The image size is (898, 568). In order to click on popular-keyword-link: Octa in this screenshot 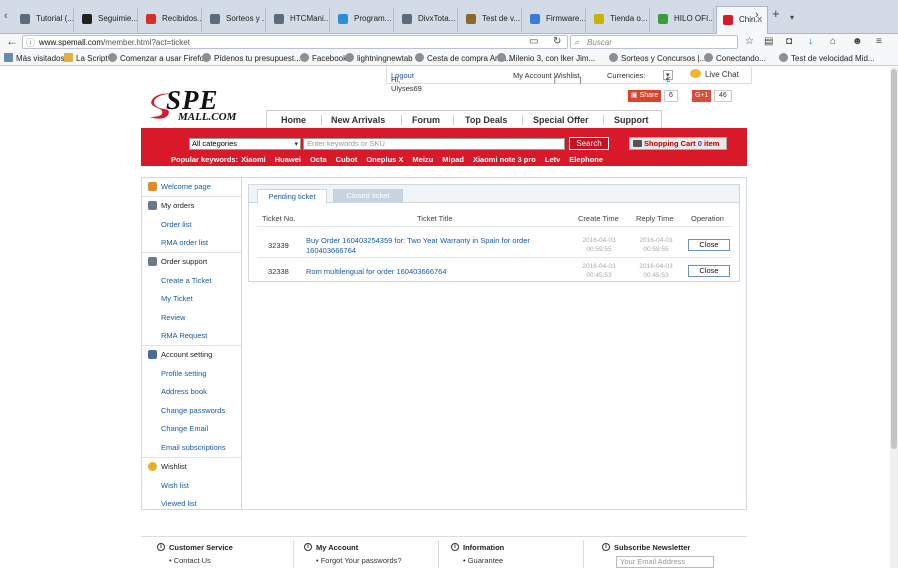, I will do `click(318, 159)`.